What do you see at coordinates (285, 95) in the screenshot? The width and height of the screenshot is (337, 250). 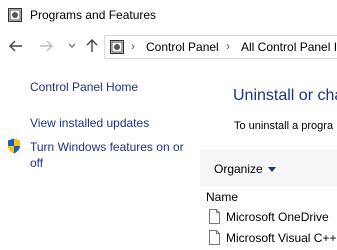 I see `page-title: Uninstall or cha` at bounding box center [285, 95].